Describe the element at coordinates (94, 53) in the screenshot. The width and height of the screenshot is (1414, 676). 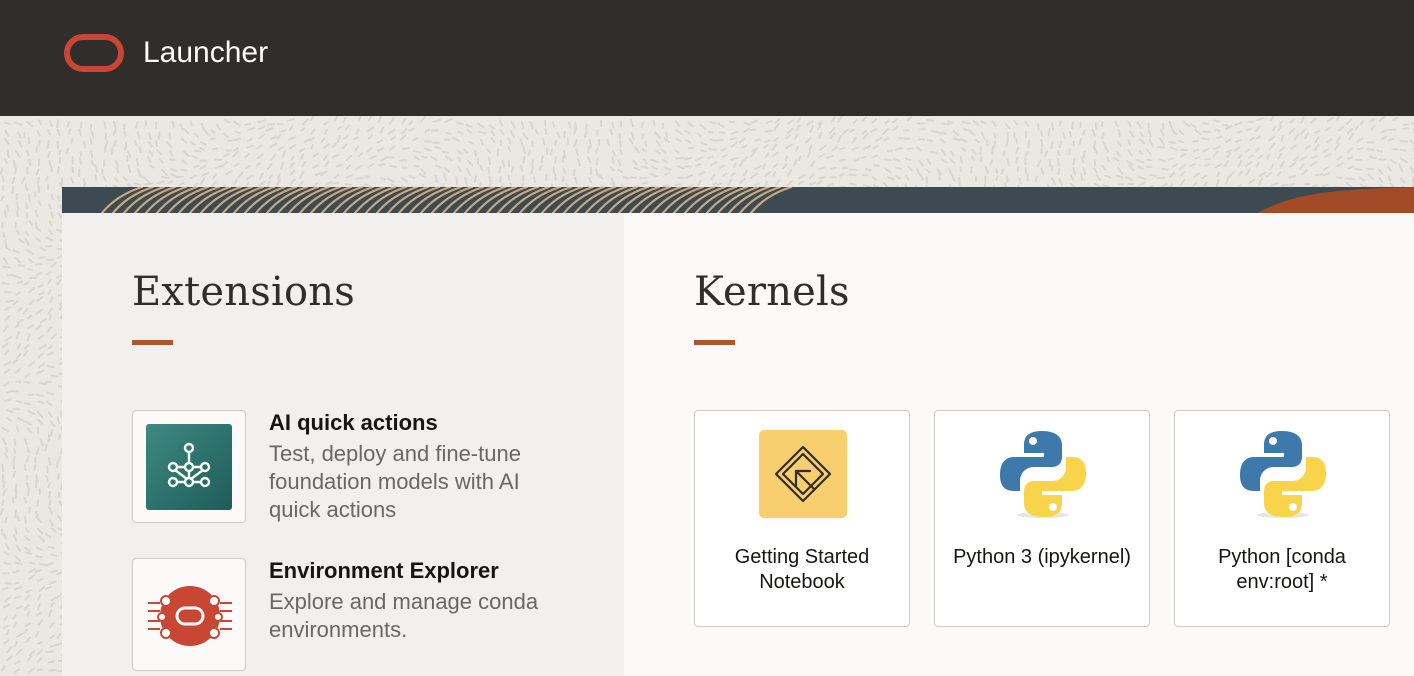
I see `oracle-logo-icon` at that location.